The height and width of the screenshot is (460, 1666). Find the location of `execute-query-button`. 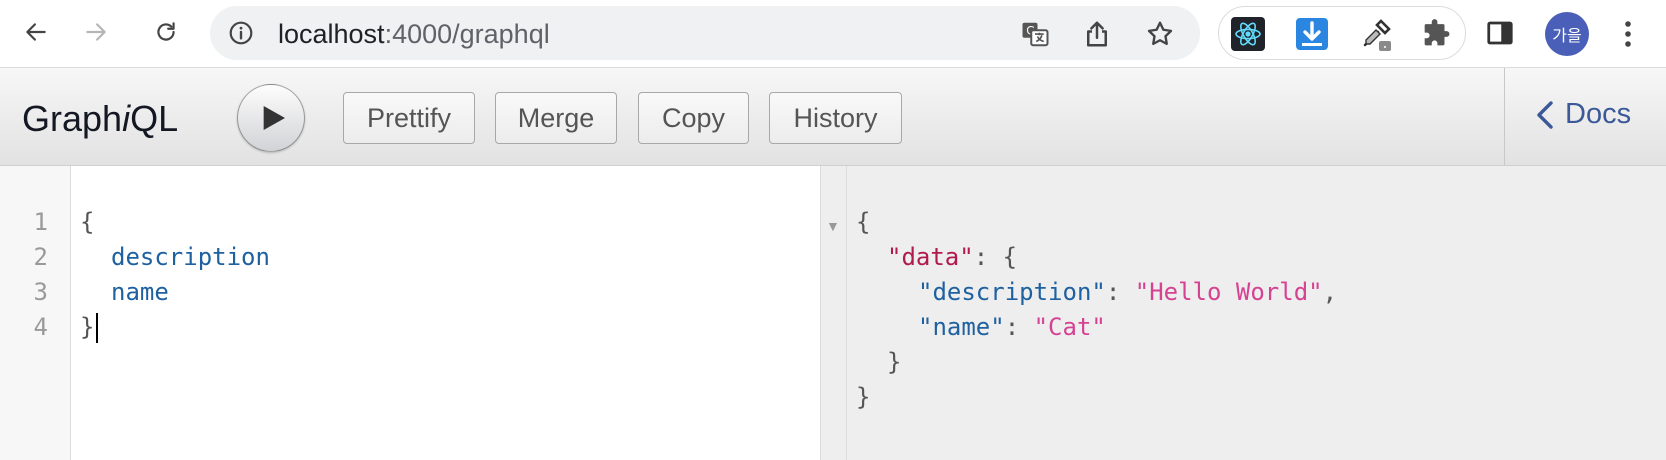

execute-query-button is located at coordinates (271, 118).